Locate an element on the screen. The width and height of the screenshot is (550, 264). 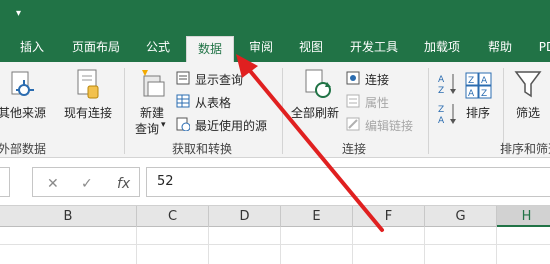
other-sources-label: 其他来源 is located at coordinates (23, 113).